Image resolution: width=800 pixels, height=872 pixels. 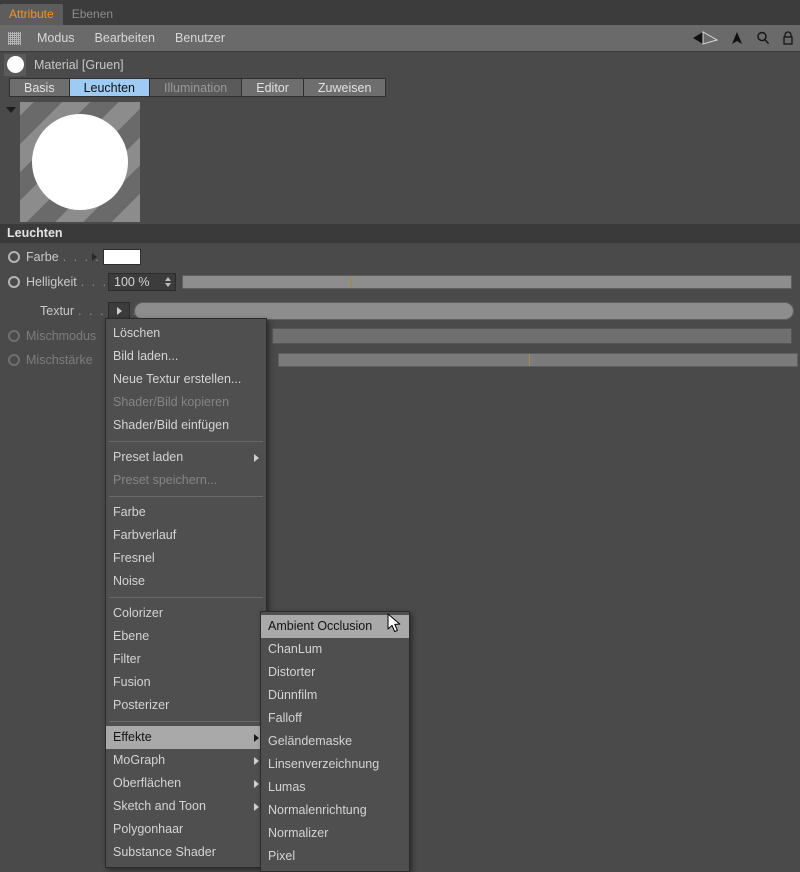 I want to click on document-tab-strip: Attribute Ebenen, so click(x=400, y=12).